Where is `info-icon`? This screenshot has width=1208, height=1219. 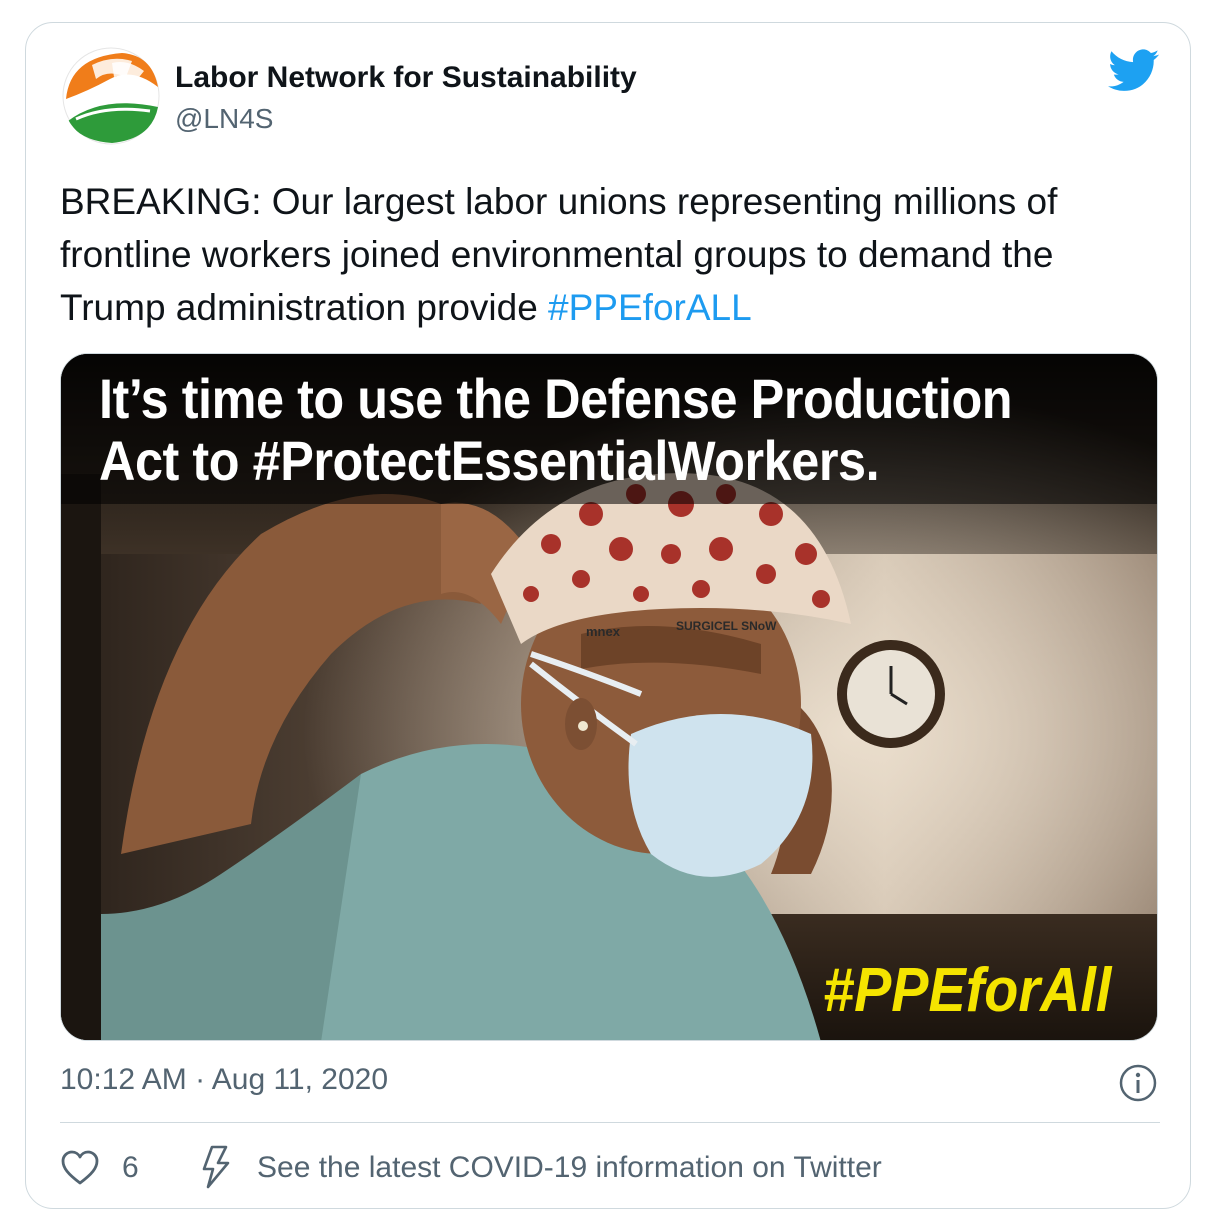
info-icon is located at coordinates (1138, 1083).